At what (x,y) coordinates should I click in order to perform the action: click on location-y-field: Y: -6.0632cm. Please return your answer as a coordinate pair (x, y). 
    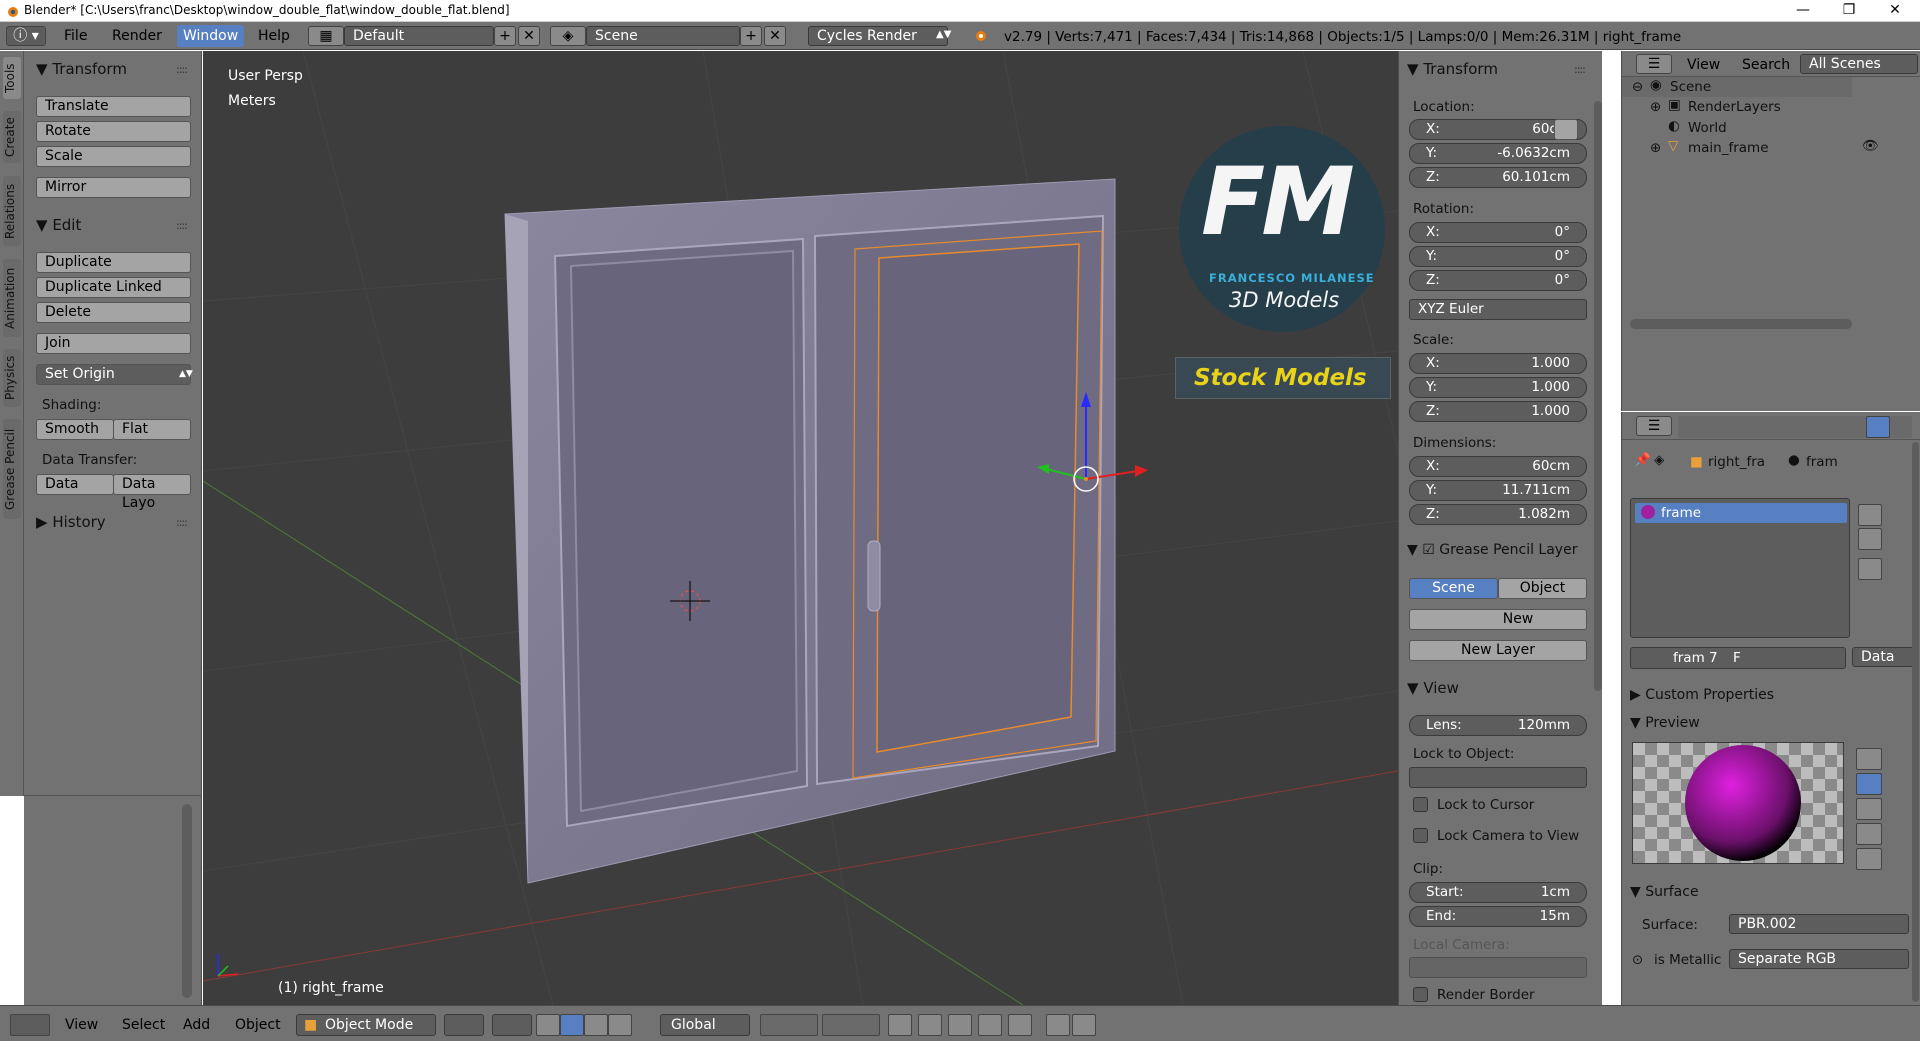
    Looking at the image, I should click on (1498, 153).